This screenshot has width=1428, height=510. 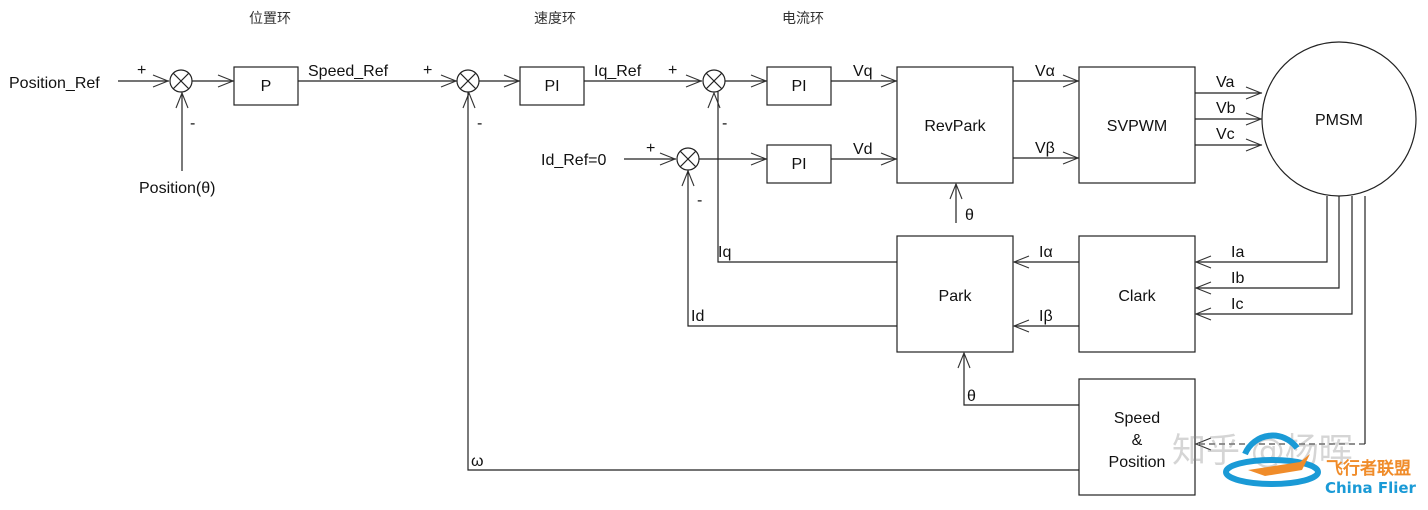 What do you see at coordinates (1225, 82) in the screenshot?
I see `label-va: Va` at bounding box center [1225, 82].